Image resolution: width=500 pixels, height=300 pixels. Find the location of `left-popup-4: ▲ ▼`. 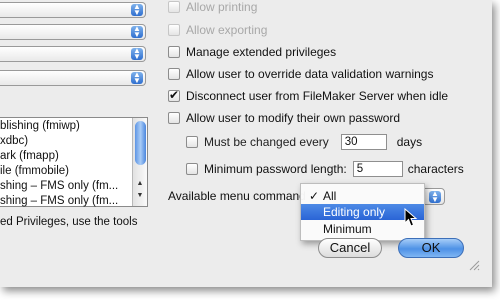

left-popup-4: ▲ ▼ is located at coordinates (73, 78).